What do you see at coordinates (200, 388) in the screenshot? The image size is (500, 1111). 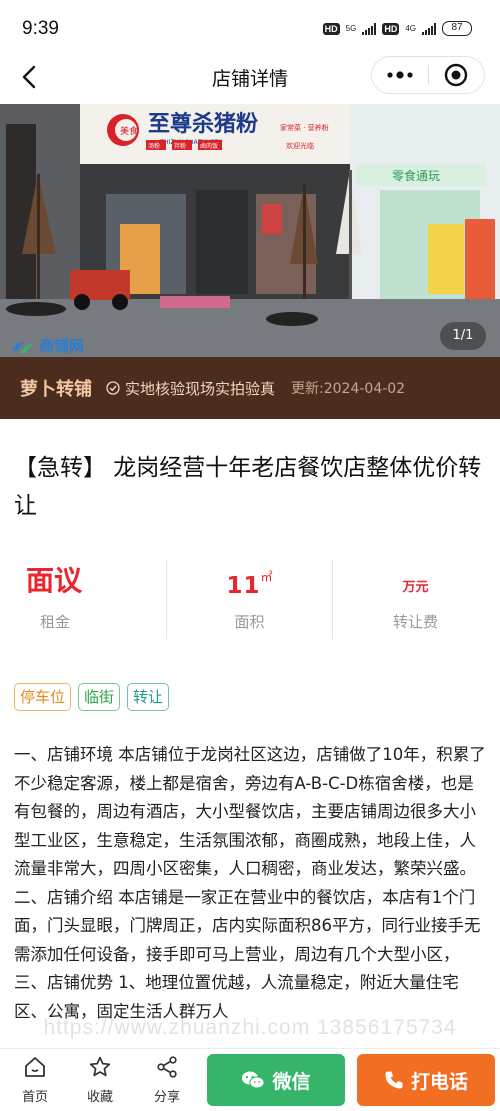 I see `verification-text: 实地核验现场实拍验真` at bounding box center [200, 388].